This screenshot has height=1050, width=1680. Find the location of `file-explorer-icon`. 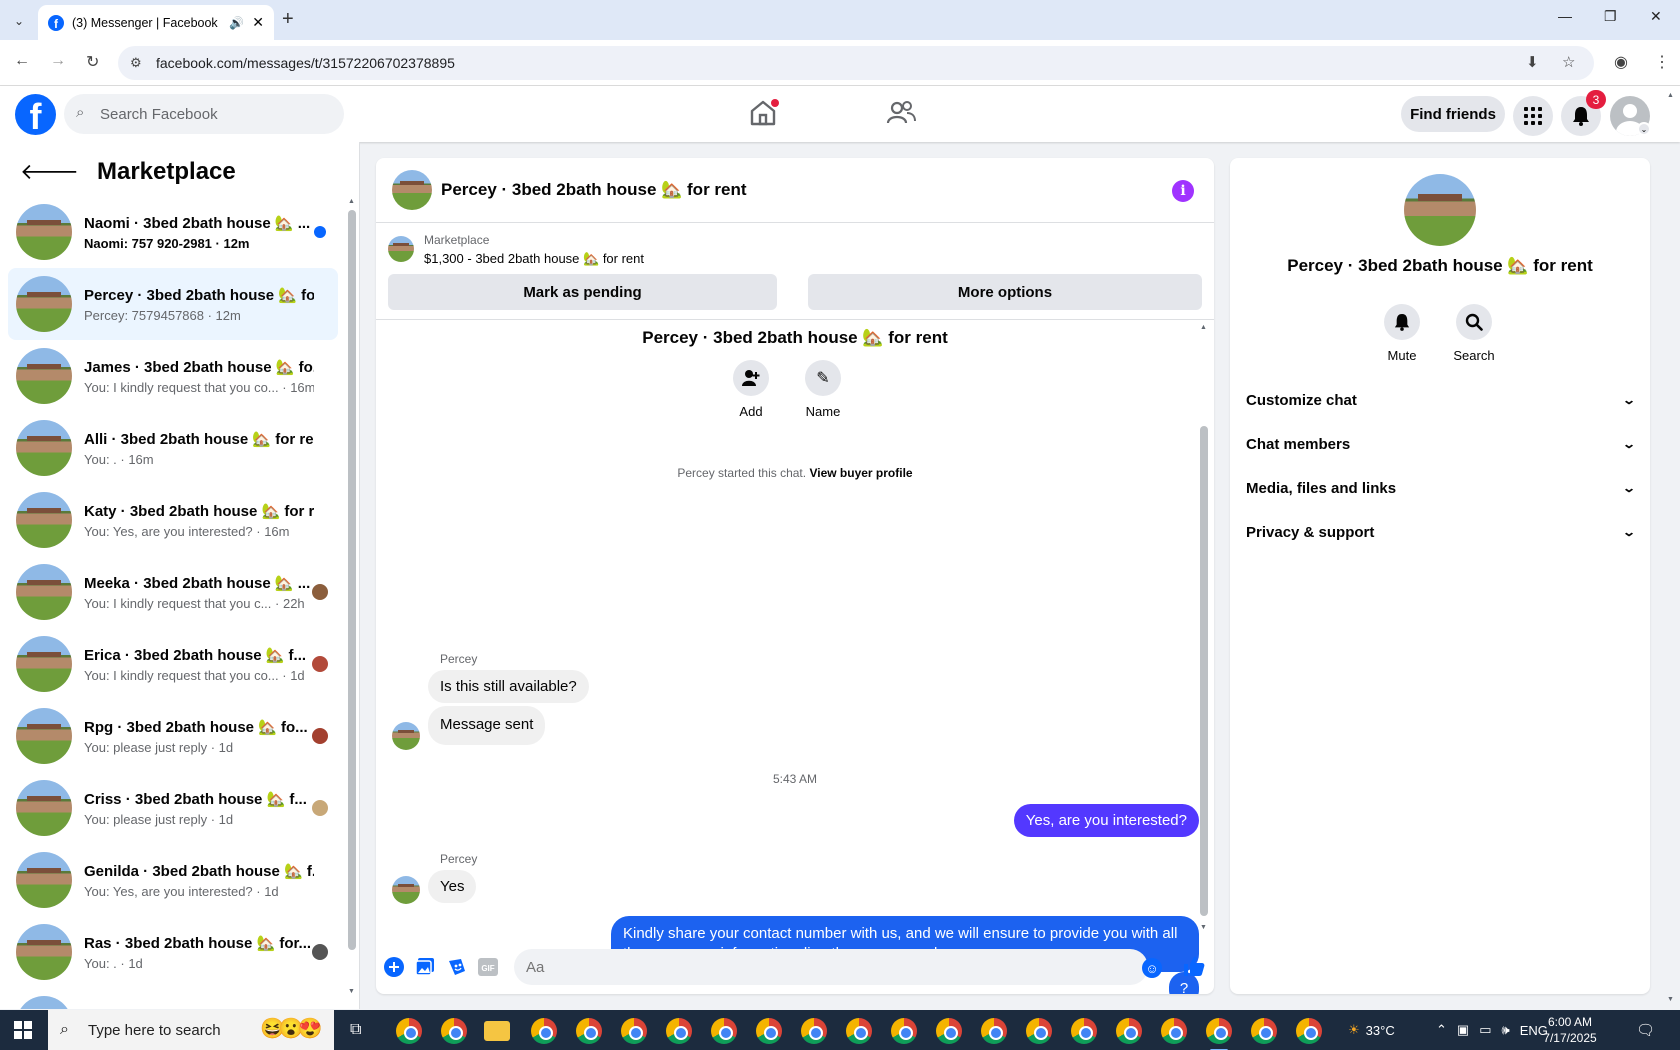

file-explorer-icon is located at coordinates (497, 1031).